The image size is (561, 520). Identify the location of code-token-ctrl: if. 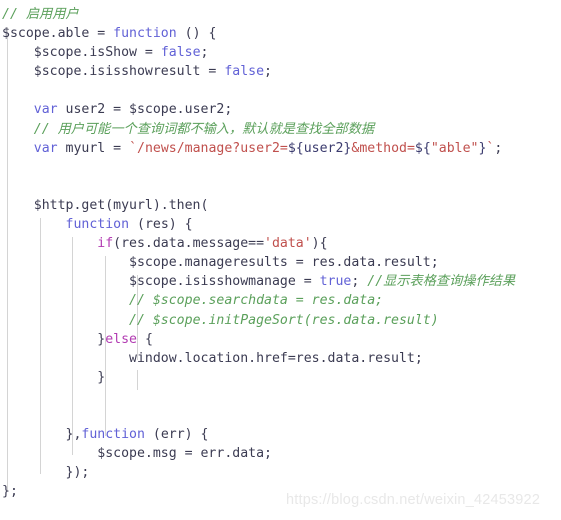
(105, 244).